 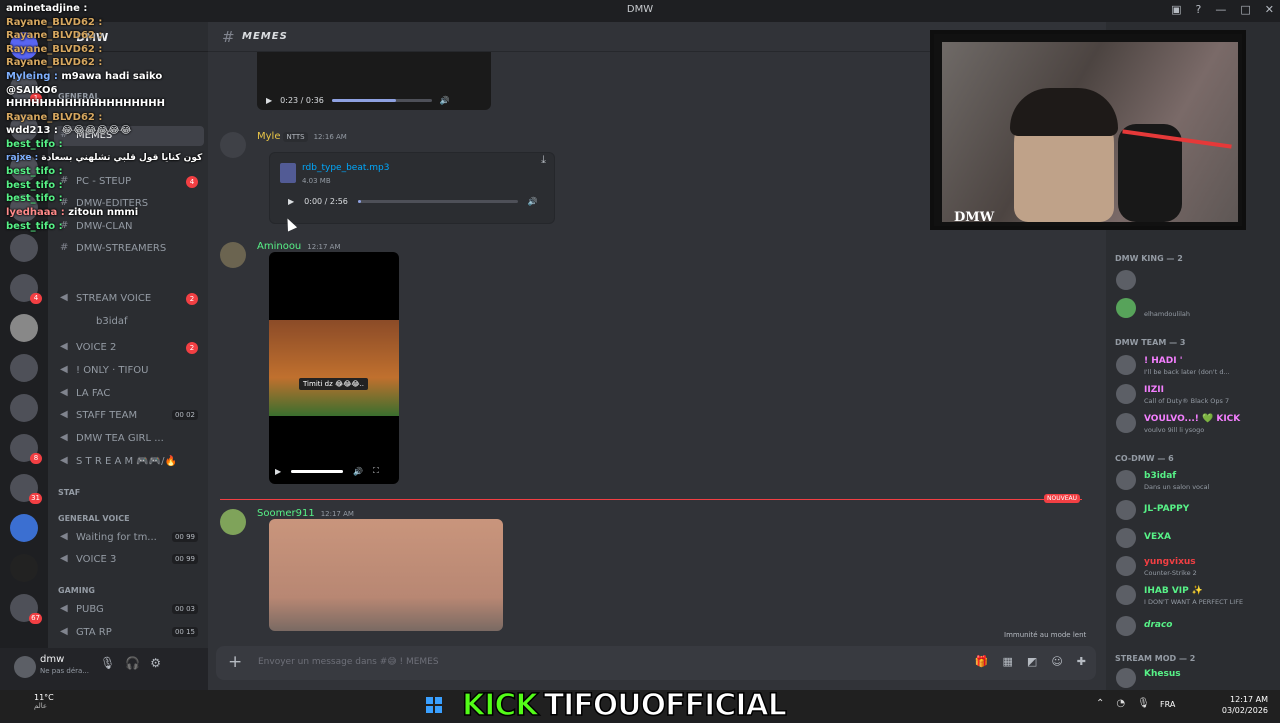 What do you see at coordinates (129, 560) in the screenshot?
I see `voice-3: ◀ VOICE 3 00 99` at bounding box center [129, 560].